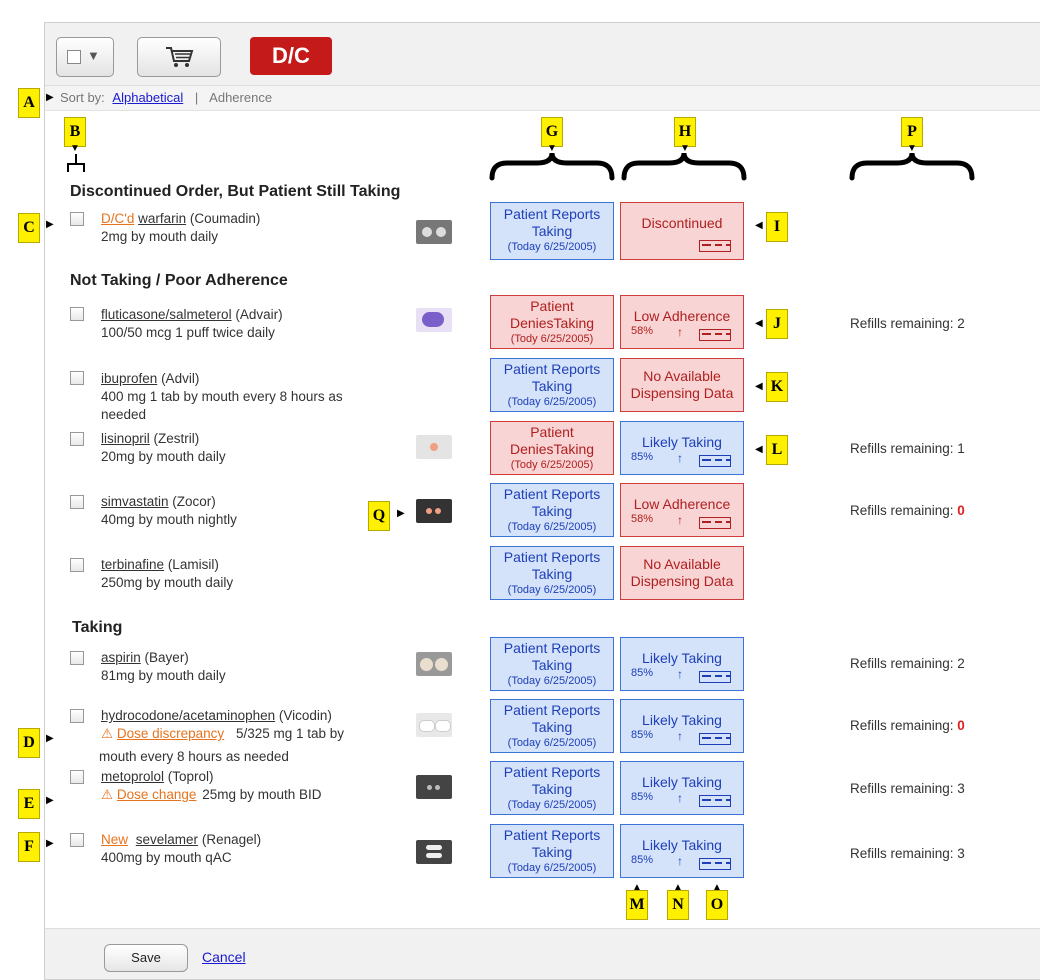 This screenshot has width=1040, height=980. Describe the element at coordinates (29, 228) in the screenshot. I see `callout-c: C` at that location.